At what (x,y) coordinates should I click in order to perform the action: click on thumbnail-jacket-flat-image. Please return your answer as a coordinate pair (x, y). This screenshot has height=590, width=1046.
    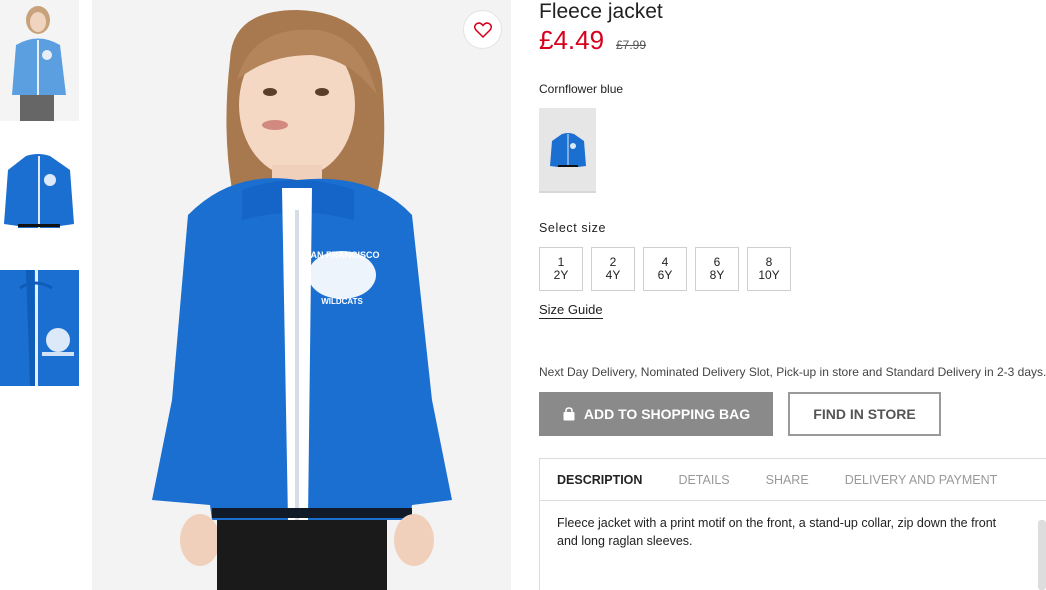
    Looking at the image, I should click on (39, 191).